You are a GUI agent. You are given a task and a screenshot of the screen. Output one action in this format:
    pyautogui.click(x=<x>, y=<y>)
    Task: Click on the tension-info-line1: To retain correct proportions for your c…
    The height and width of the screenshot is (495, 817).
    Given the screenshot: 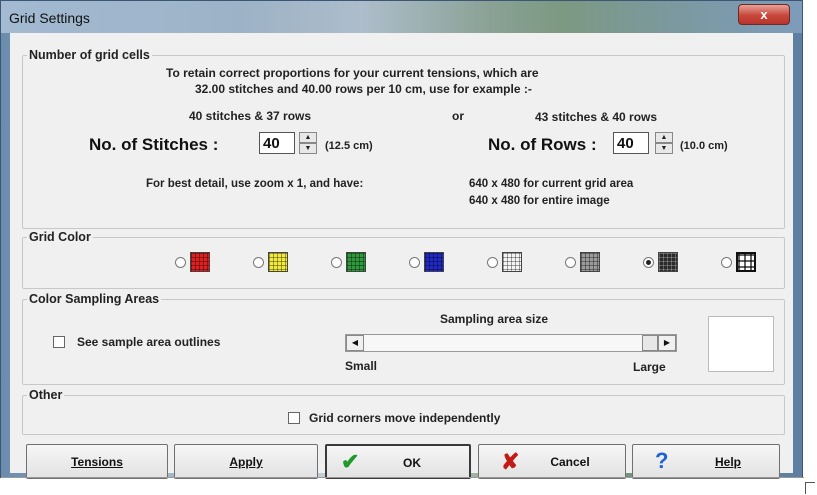 What is the action you would take?
    pyautogui.click(x=352, y=73)
    